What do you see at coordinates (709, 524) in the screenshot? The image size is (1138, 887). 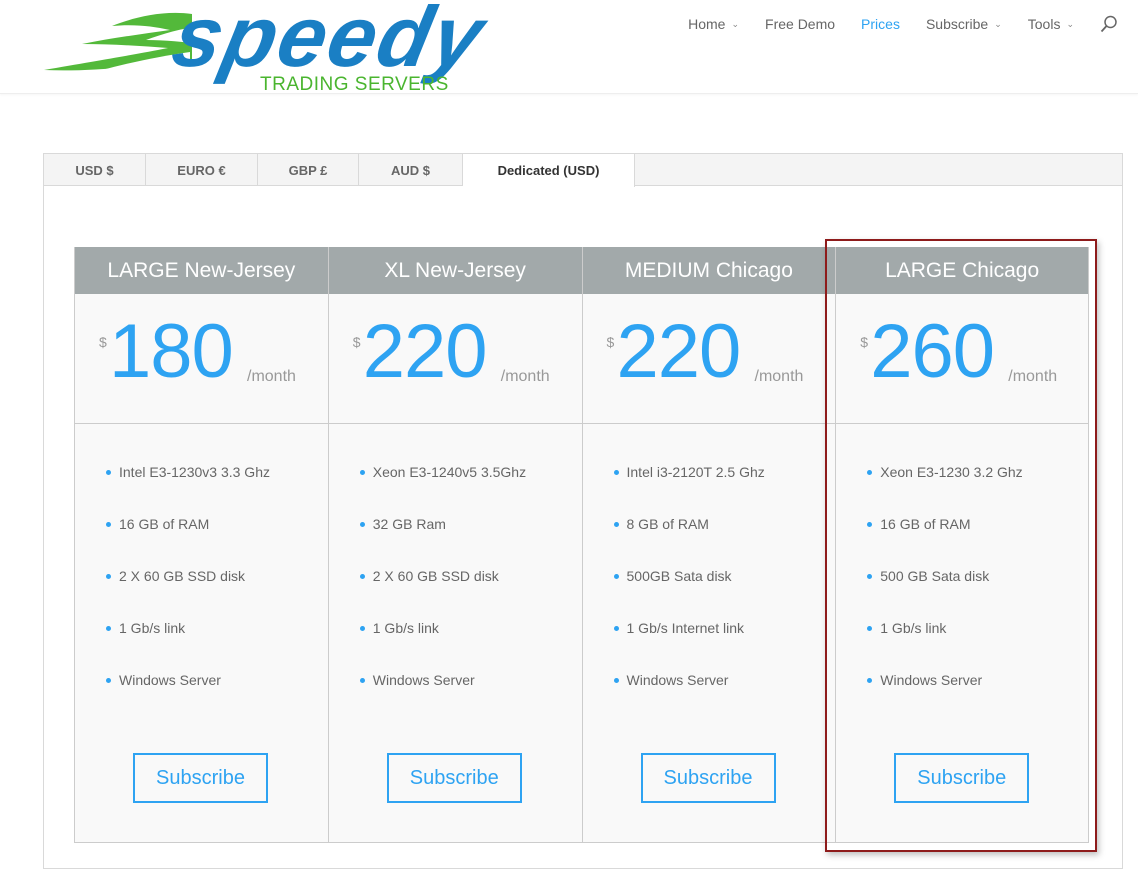 I see `feature-item: 8 GB of RAM` at bounding box center [709, 524].